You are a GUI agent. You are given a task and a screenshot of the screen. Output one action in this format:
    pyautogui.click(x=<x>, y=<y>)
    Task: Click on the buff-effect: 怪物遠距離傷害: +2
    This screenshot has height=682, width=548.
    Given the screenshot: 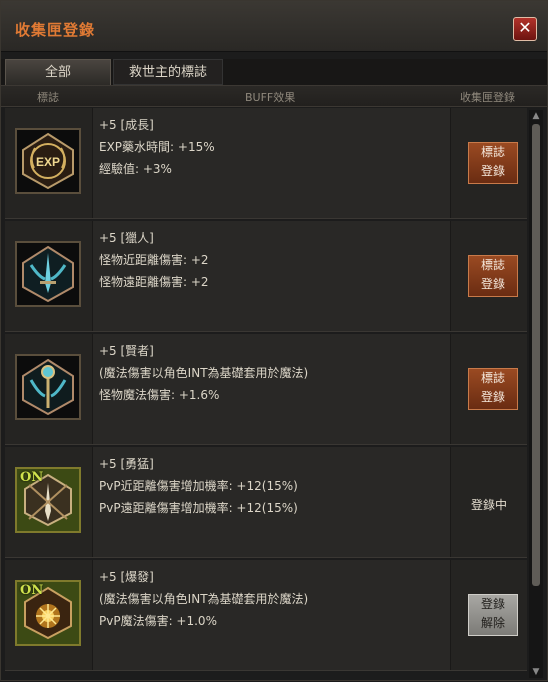 What is the action you would take?
    pyautogui.click(x=154, y=282)
    